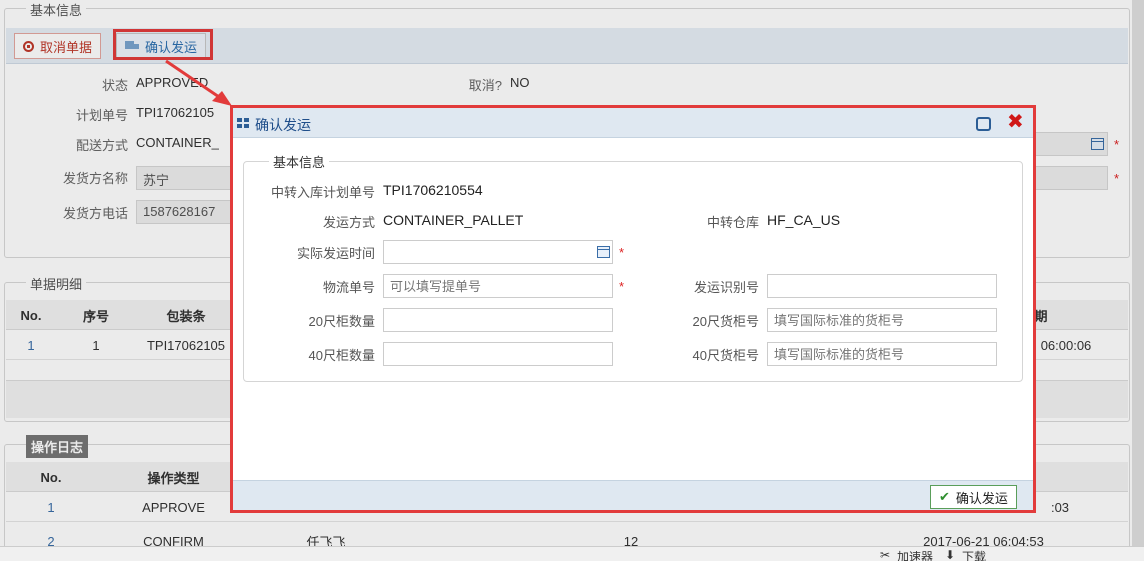  What do you see at coordinates (498, 320) in the screenshot?
I see `qty20-input` at bounding box center [498, 320].